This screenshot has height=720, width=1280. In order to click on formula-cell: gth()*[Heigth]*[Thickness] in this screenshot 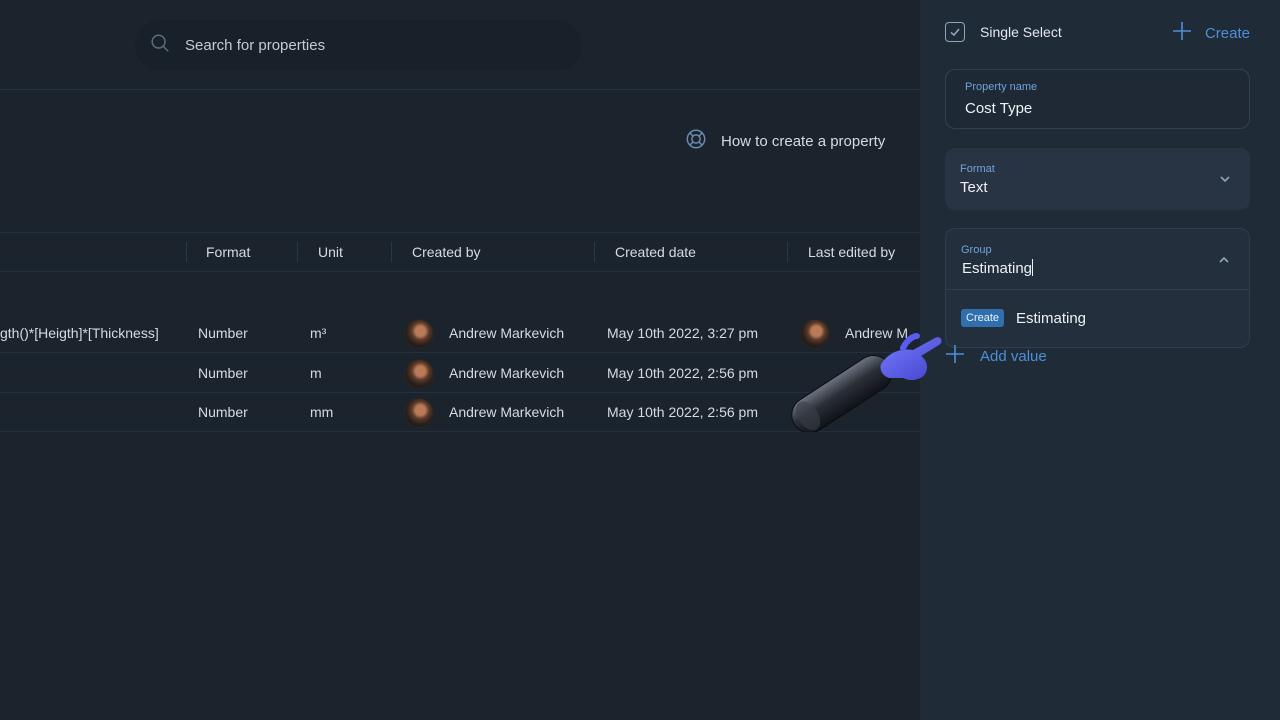, I will do `click(79, 333)`.